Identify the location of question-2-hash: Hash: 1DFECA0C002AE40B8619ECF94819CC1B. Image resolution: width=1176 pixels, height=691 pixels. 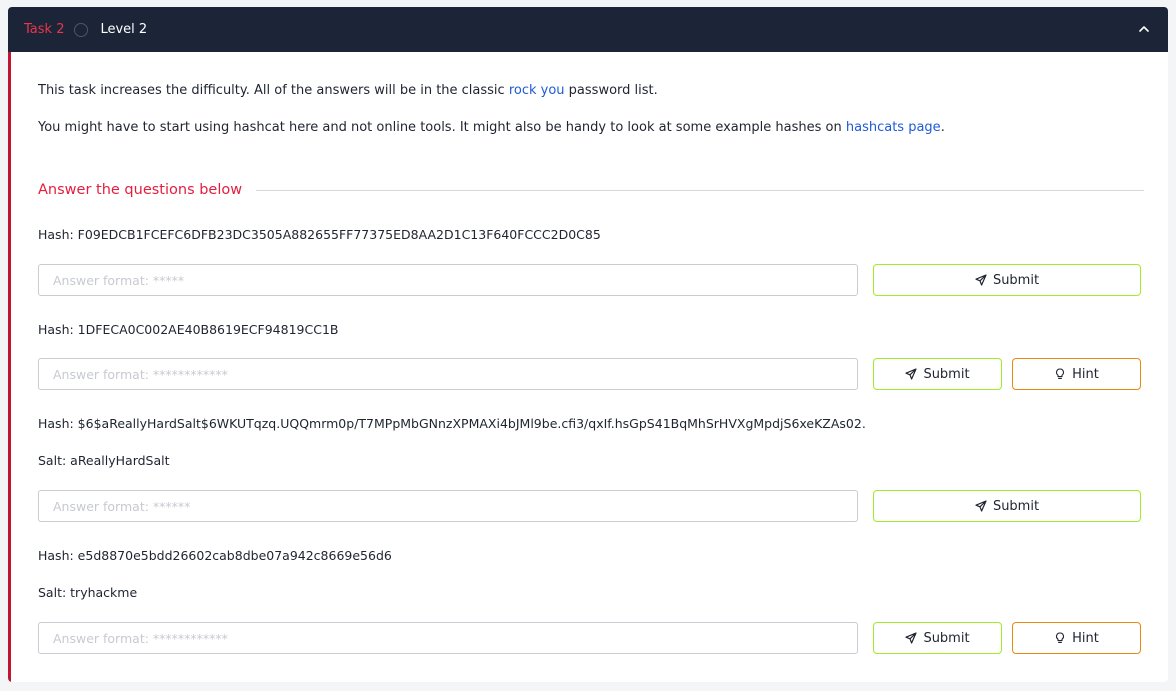
(188, 329).